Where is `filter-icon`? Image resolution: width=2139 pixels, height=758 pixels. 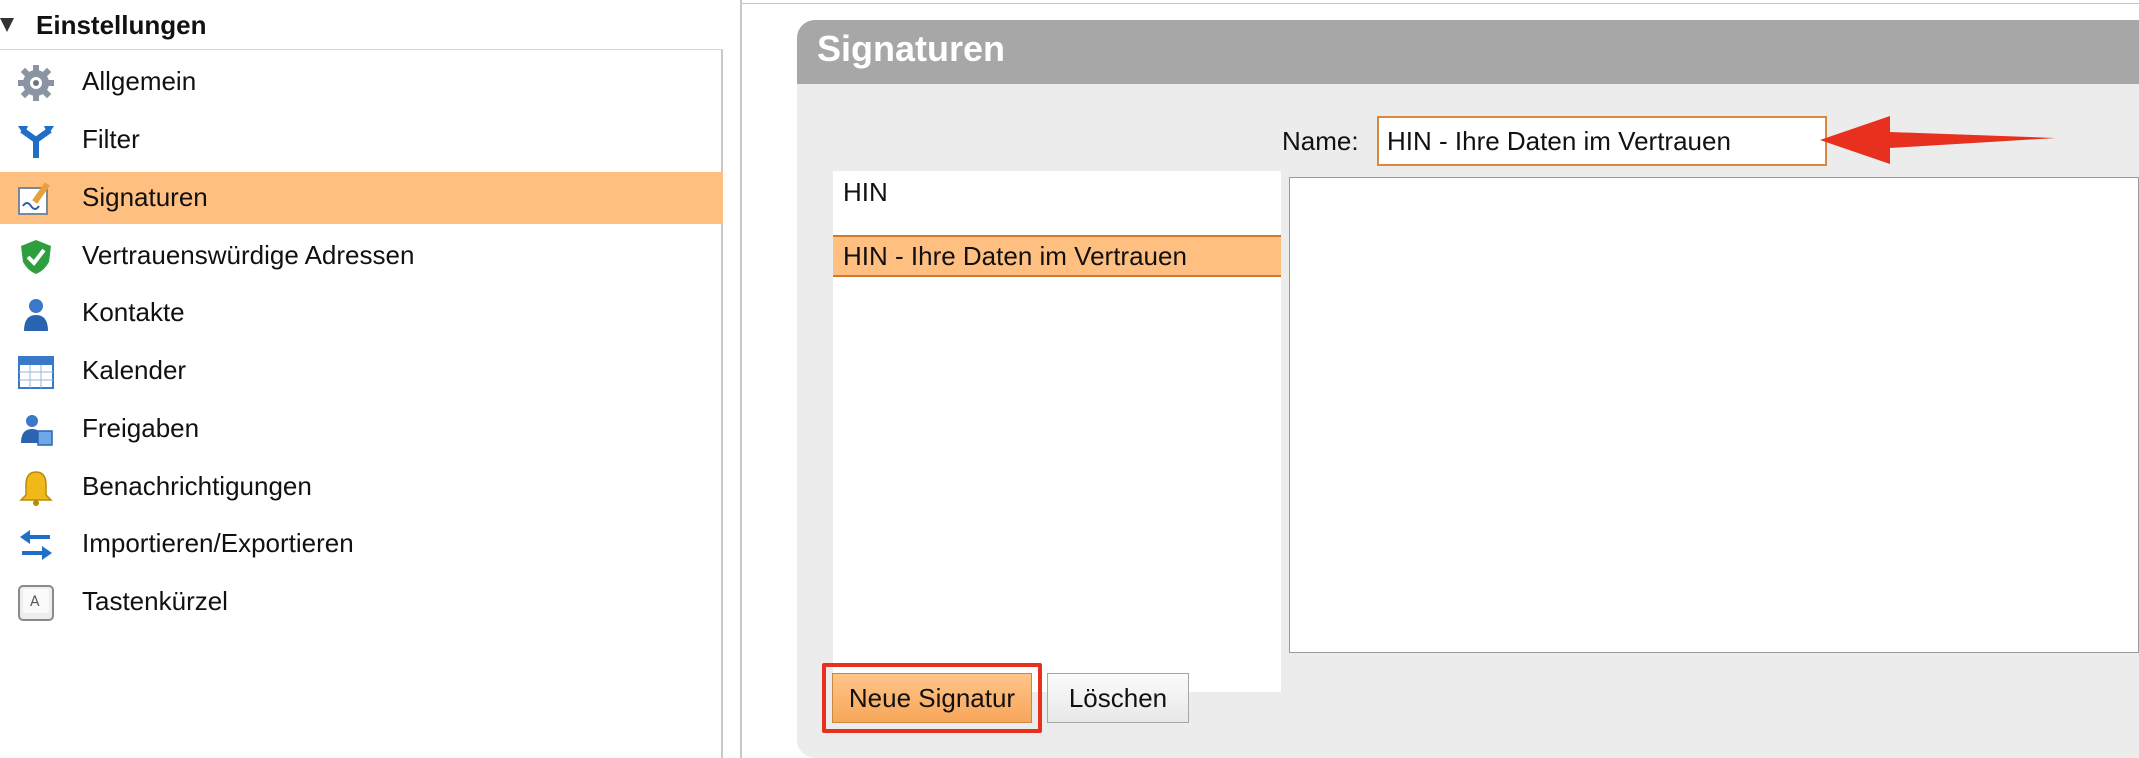
filter-icon is located at coordinates (36, 141).